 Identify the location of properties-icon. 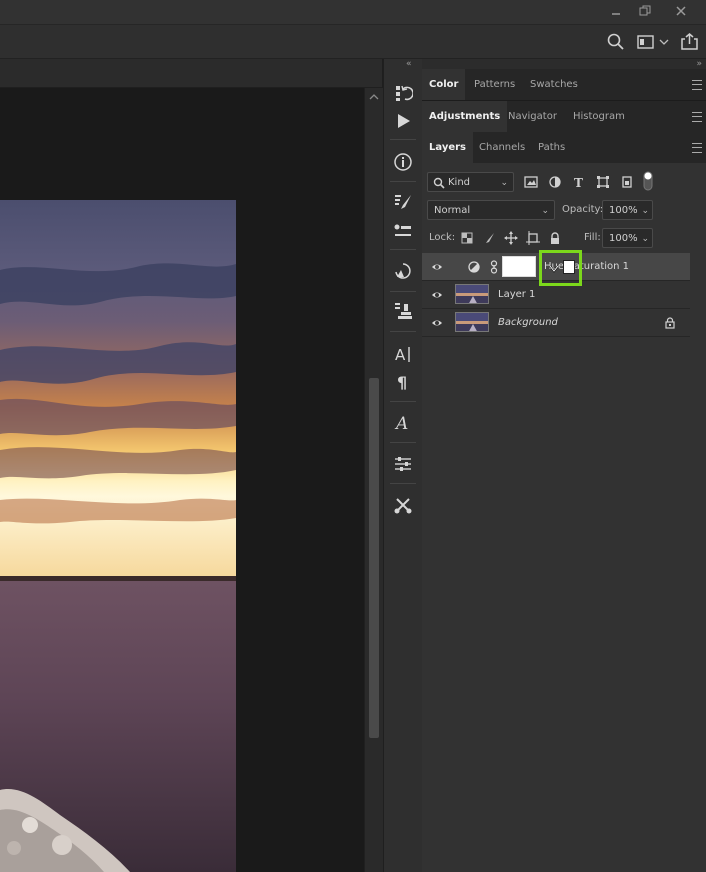
(403, 464).